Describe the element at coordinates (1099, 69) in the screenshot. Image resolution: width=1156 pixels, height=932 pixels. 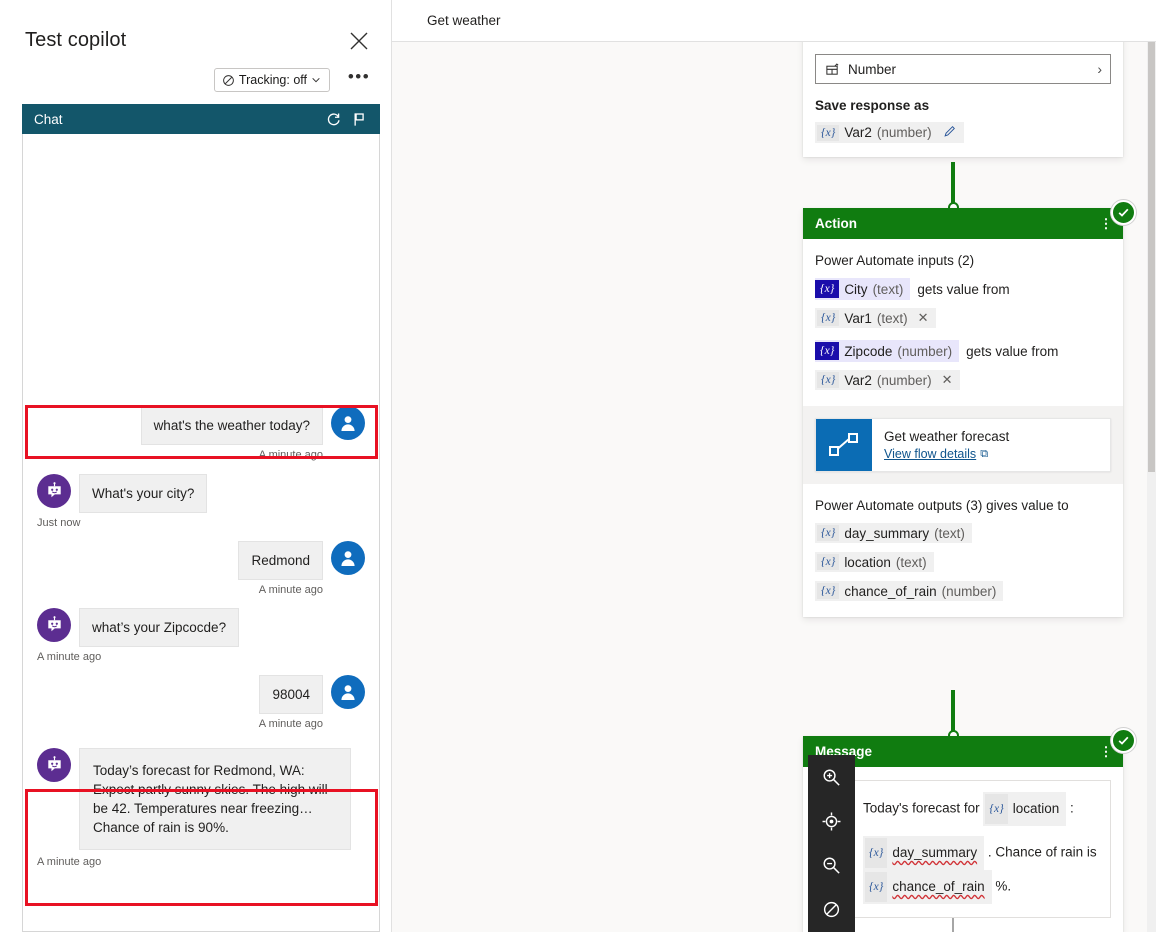
I see `chevron-right-icon: ›` at that location.